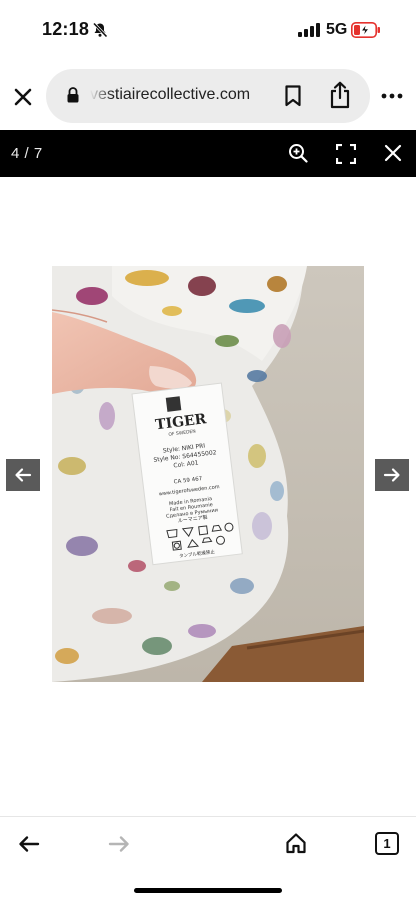  I want to click on arrow-left-icon, so click(23, 475).